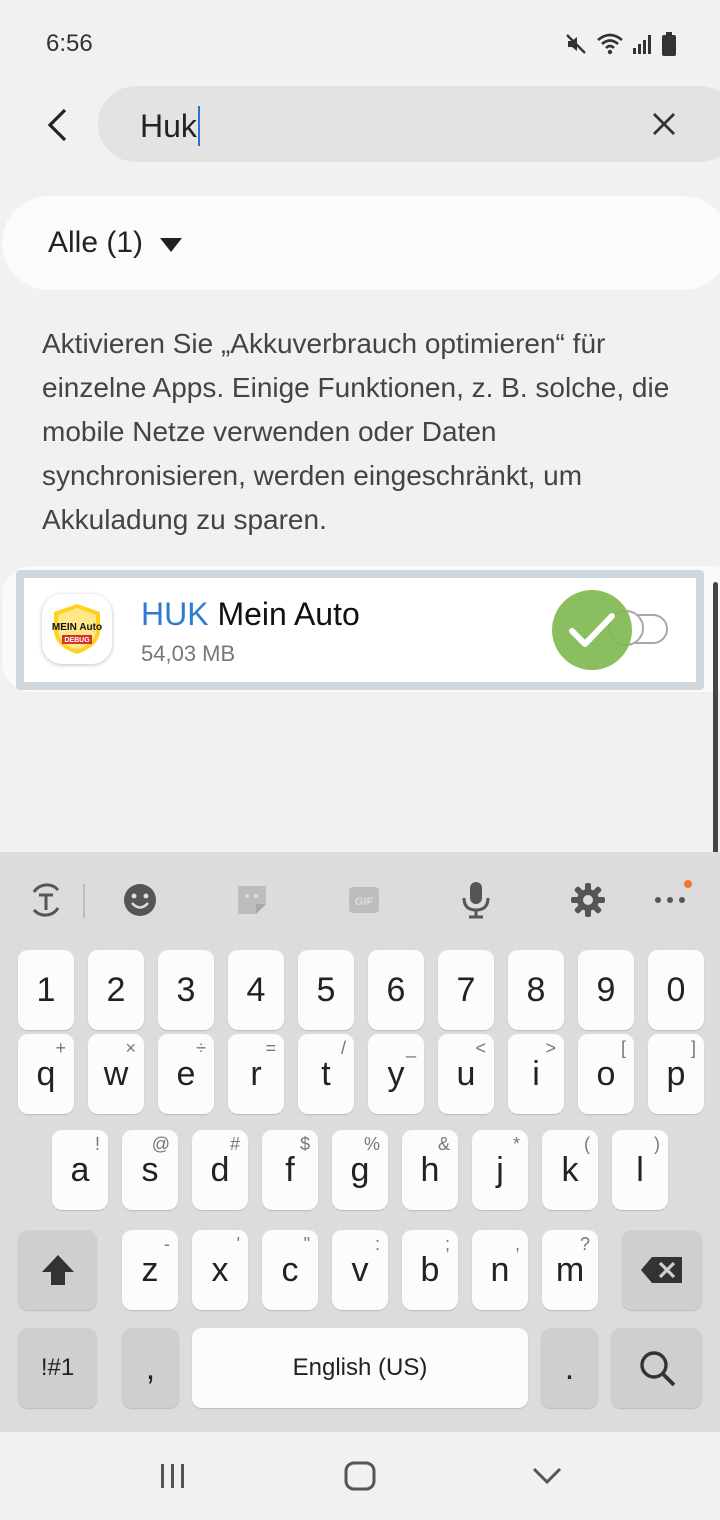  I want to click on key-secondary-label: *, so click(516, 1144).